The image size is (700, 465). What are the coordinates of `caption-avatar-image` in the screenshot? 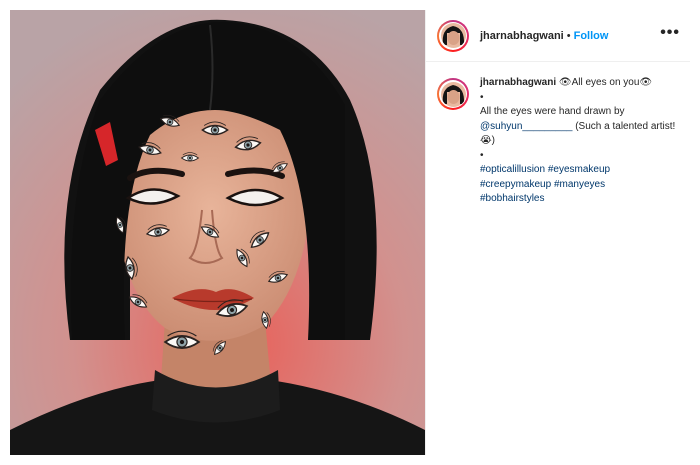 It's located at (453, 94).